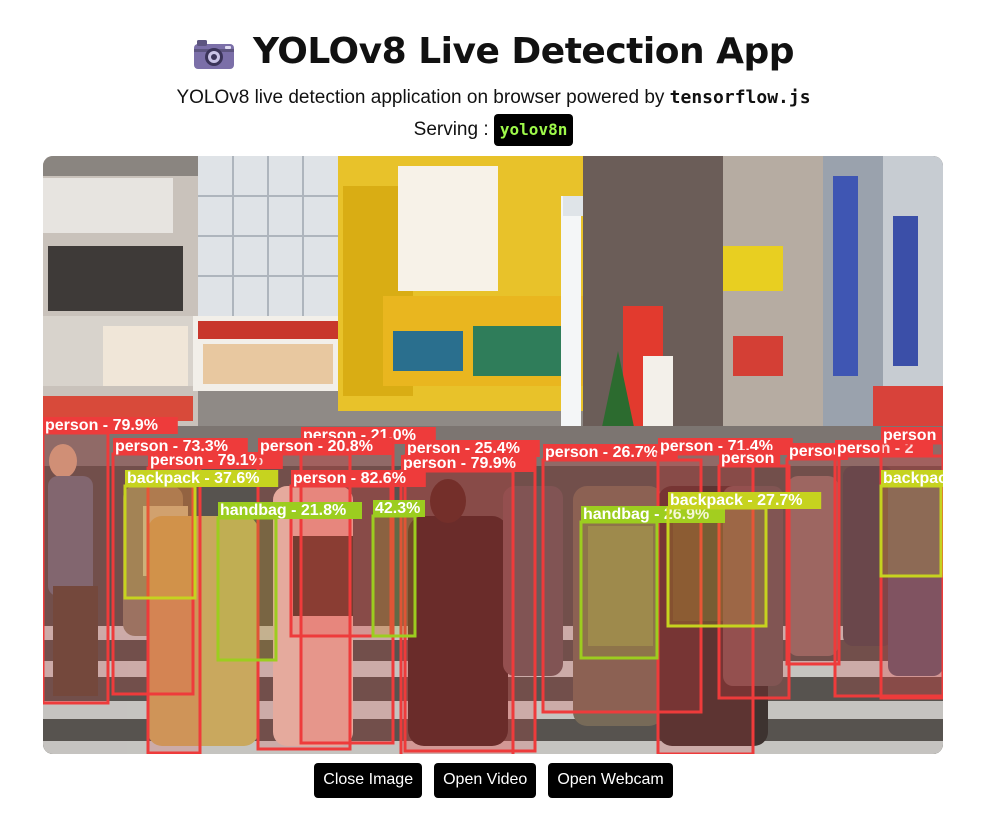 Image resolution: width=987 pixels, height=839 pixels. What do you see at coordinates (913, 478) in the screenshot?
I see `detection-label: backpack` at bounding box center [913, 478].